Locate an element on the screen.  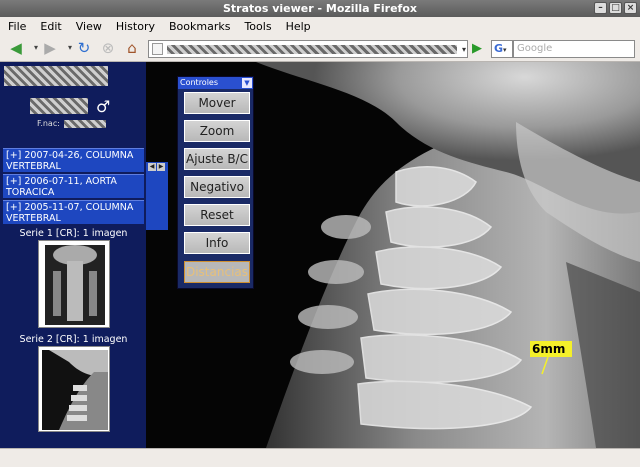
menu-file: File is located at coordinates (17, 26).